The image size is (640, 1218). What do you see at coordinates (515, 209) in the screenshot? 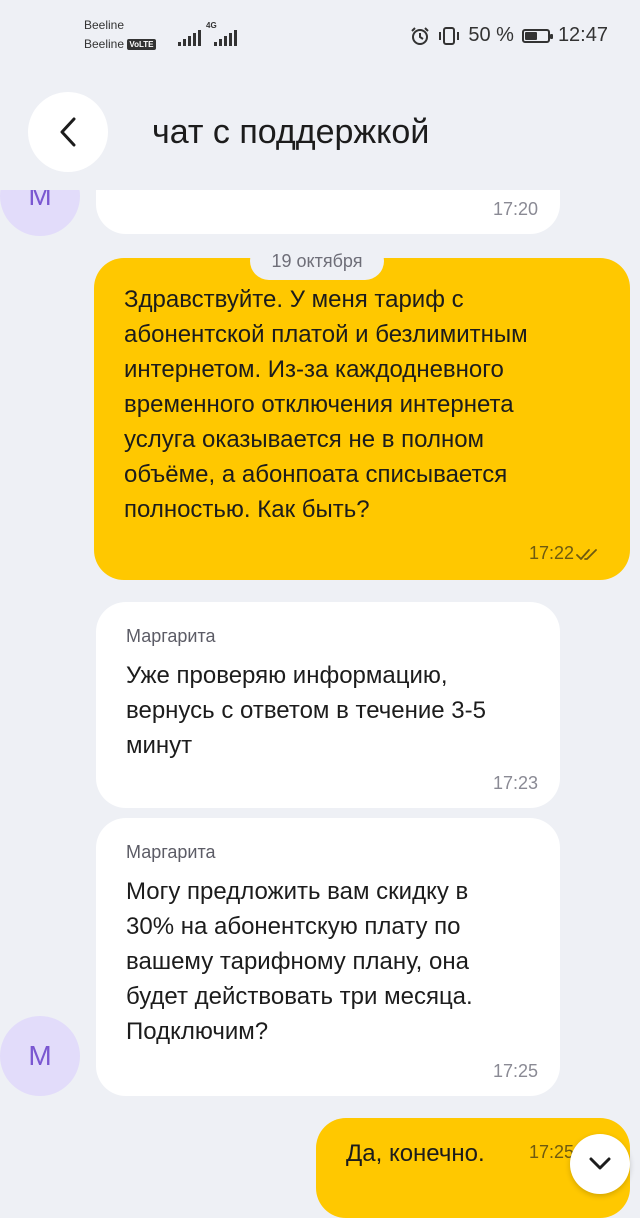
I see `message-time: 17:20` at bounding box center [515, 209].